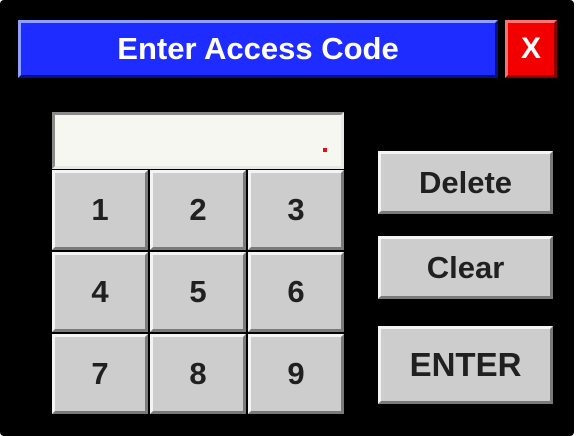  Describe the element at coordinates (198, 374) in the screenshot. I see `keypad-key-8: 8` at that location.